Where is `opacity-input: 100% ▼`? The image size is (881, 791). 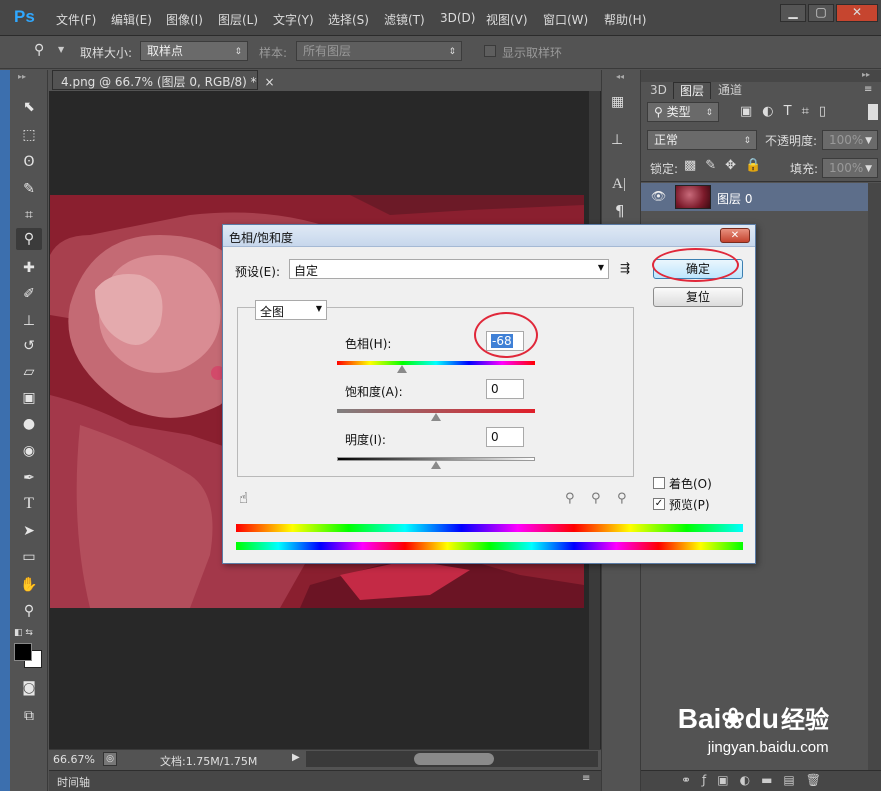
opacity-input: 100% ▼ is located at coordinates (850, 140).